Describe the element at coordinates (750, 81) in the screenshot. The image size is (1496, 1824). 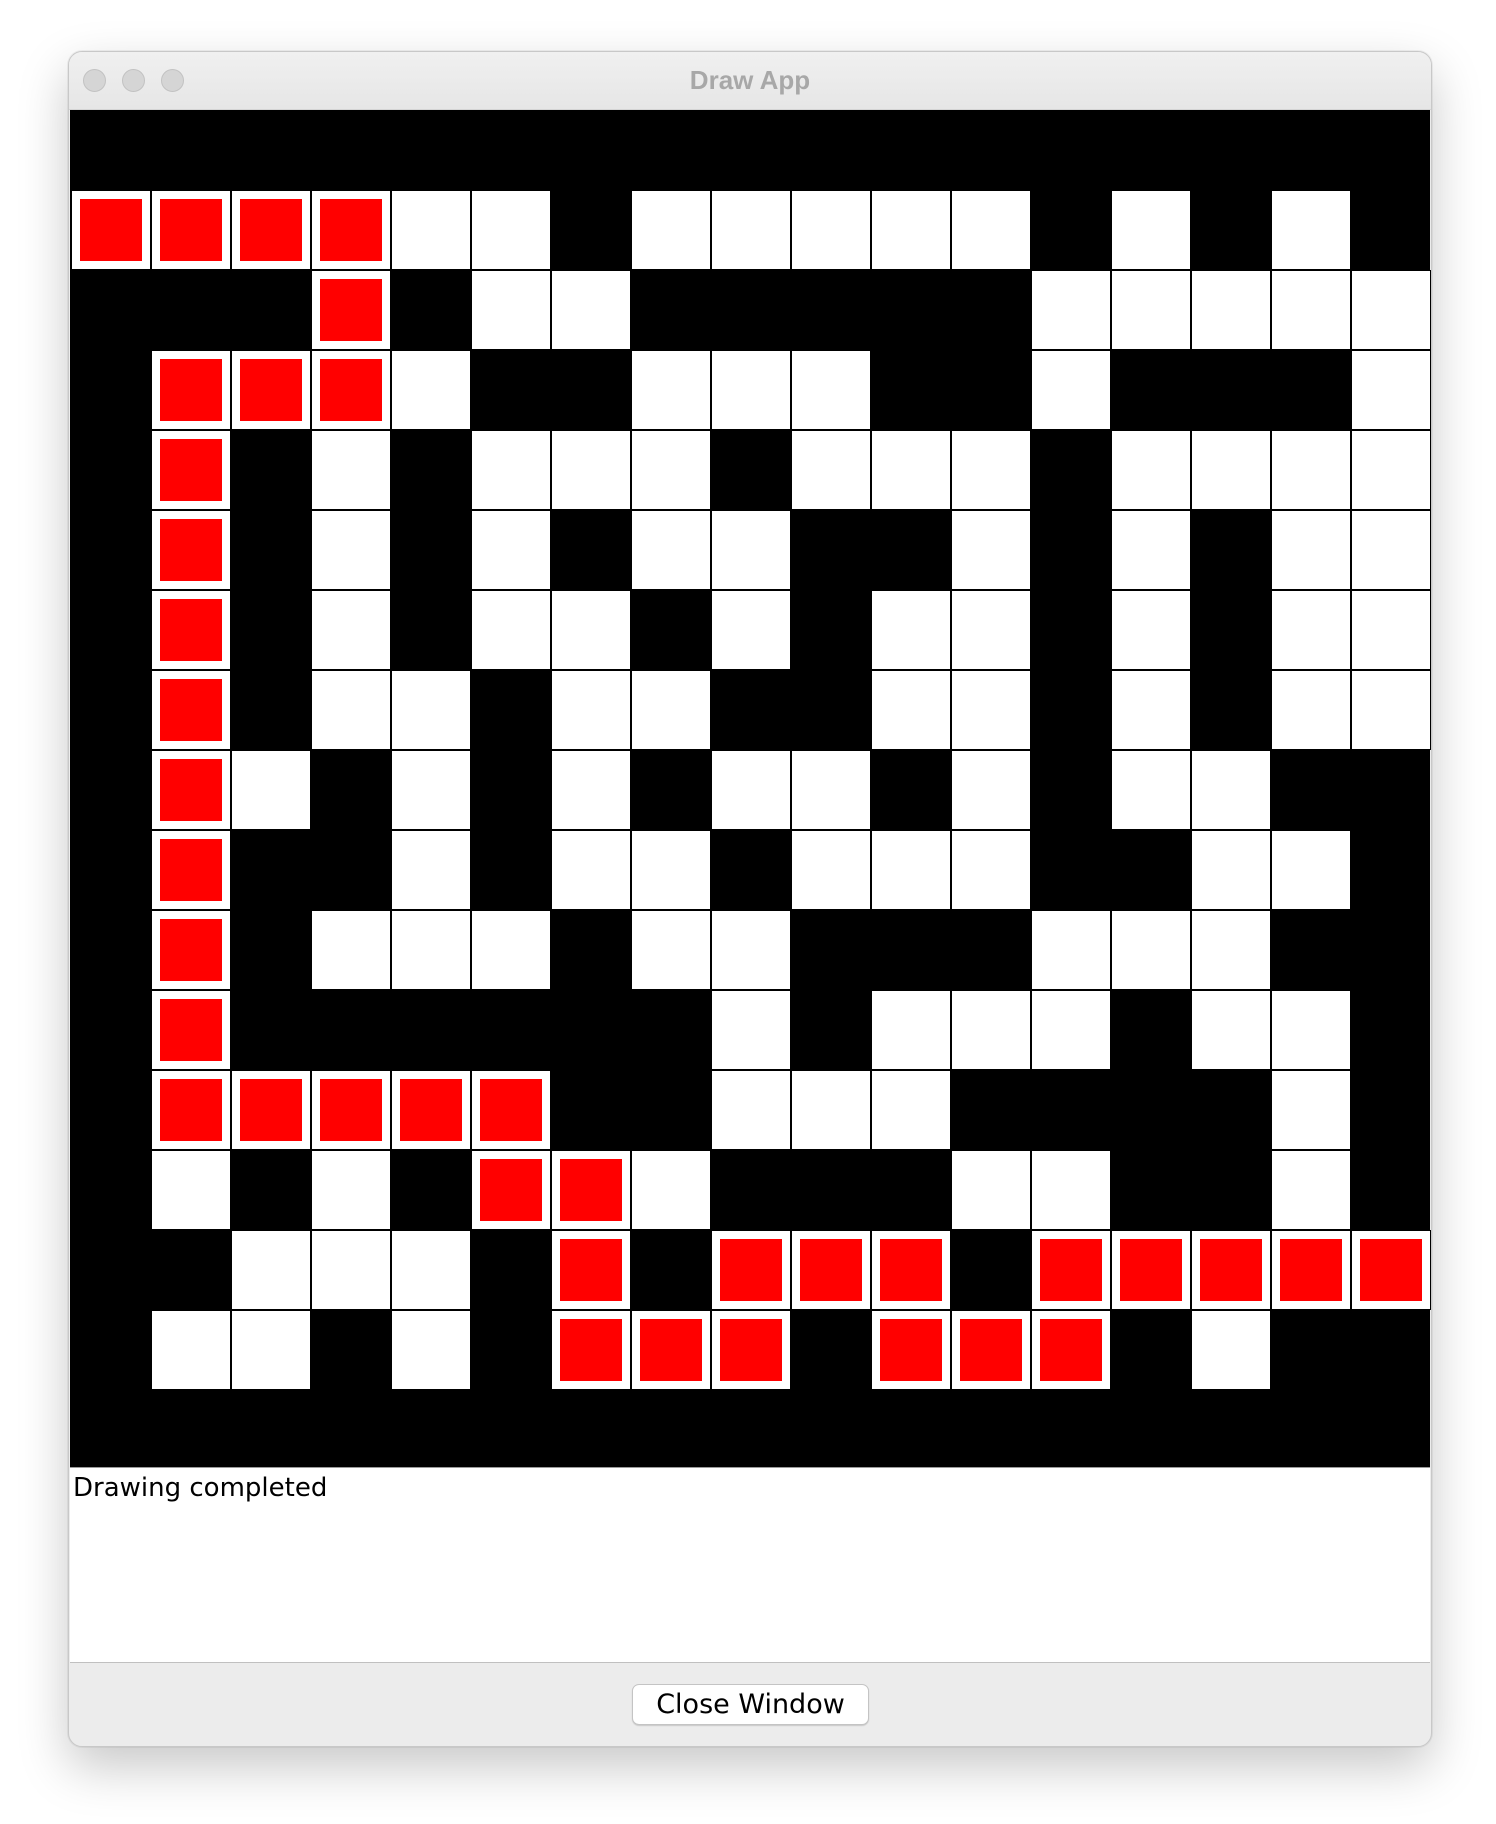
I see `title-bar: Draw App` at that location.